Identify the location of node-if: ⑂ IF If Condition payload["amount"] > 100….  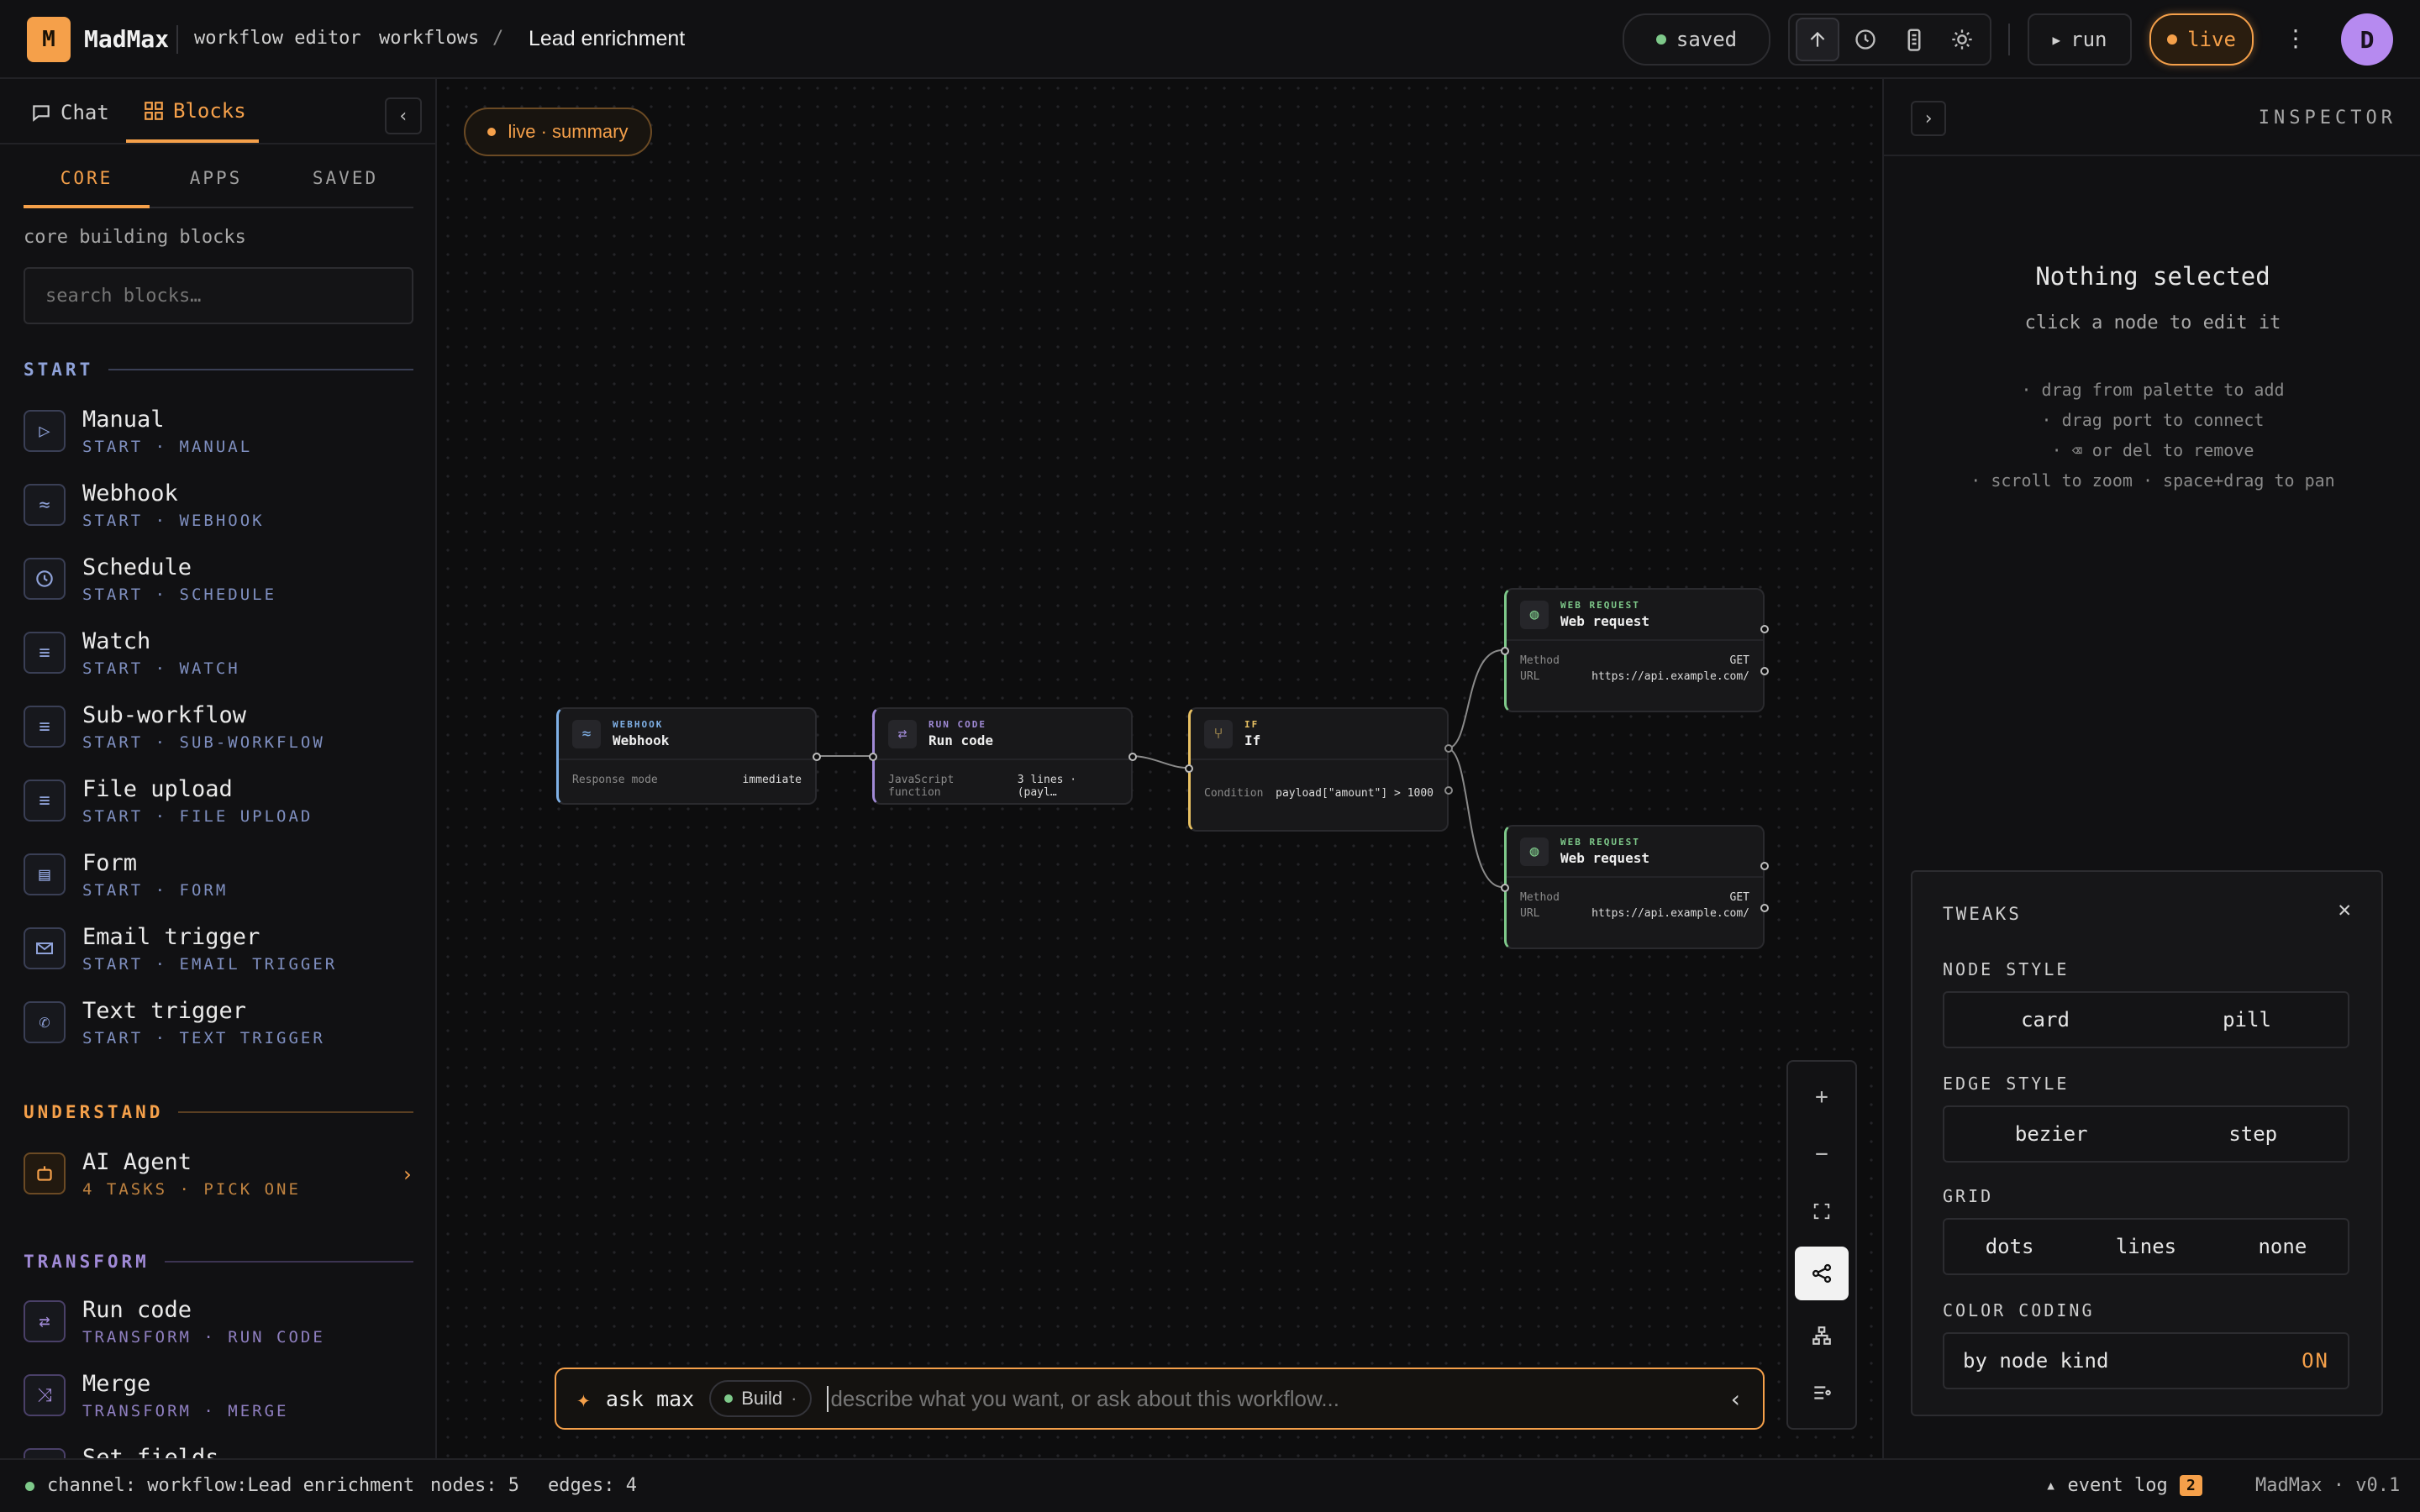
(1319, 769).